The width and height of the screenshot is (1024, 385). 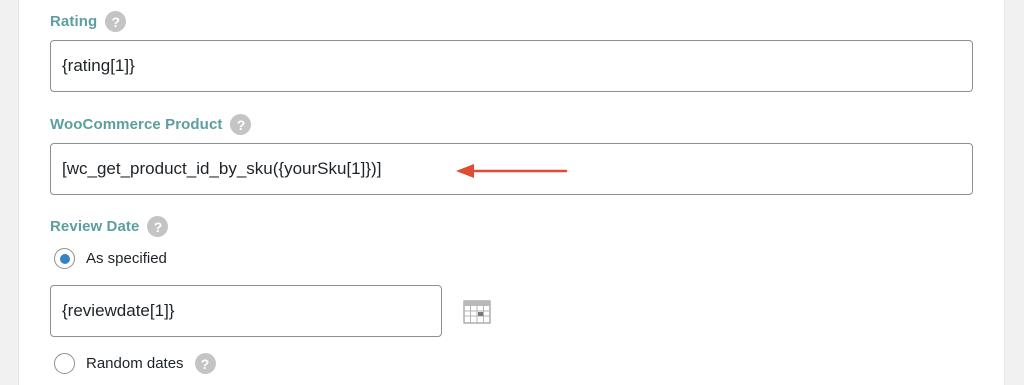 I want to click on random-dates-help-icon: ?, so click(x=205, y=363).